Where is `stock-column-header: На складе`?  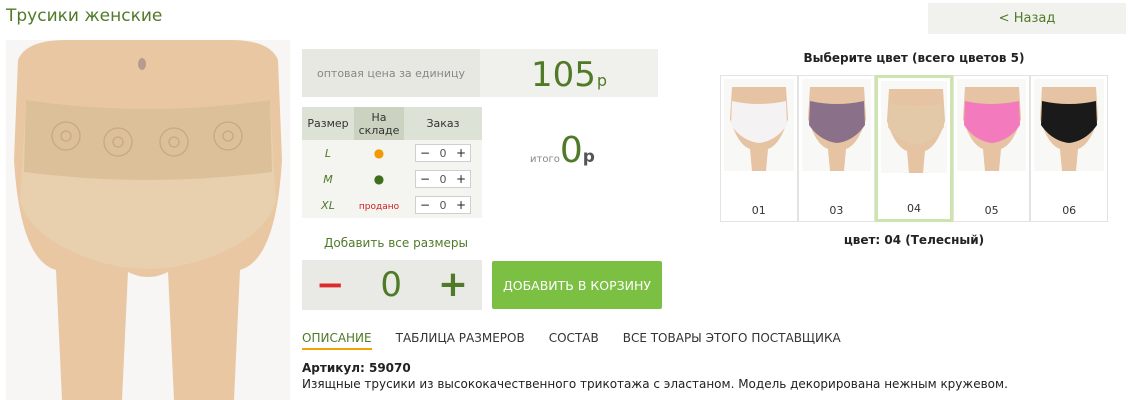
stock-column-header: На складе is located at coordinates (379, 123).